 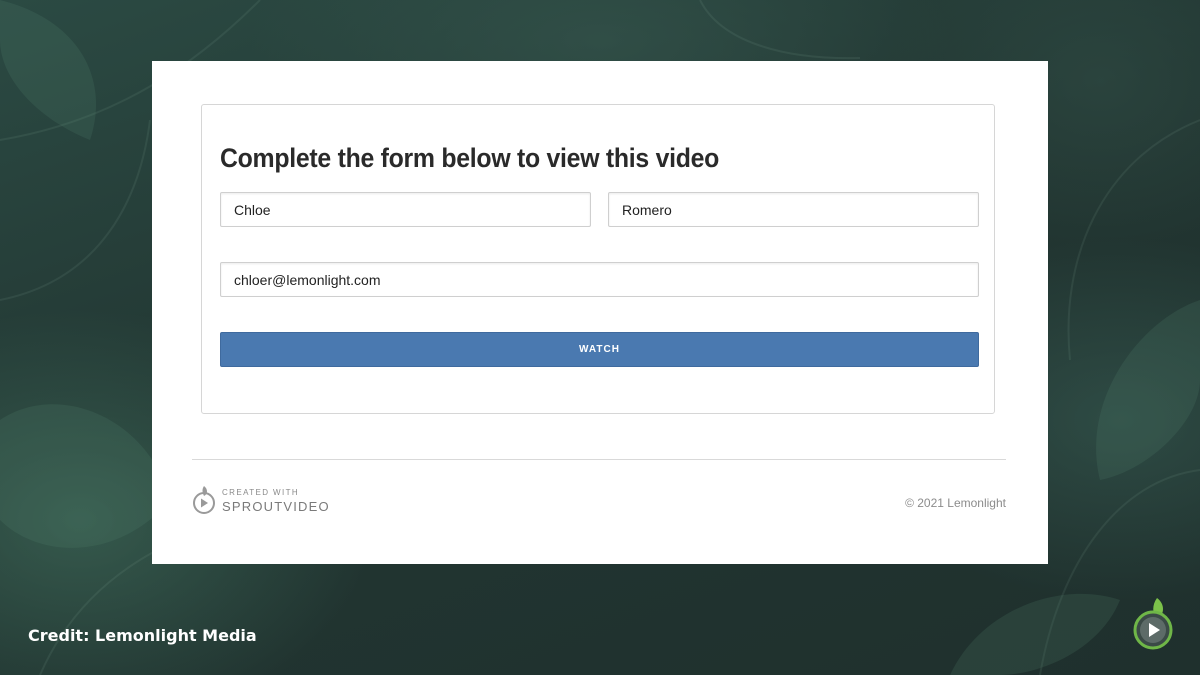 I want to click on image-credit: Credit: Lemonlight Media, so click(x=142, y=635).